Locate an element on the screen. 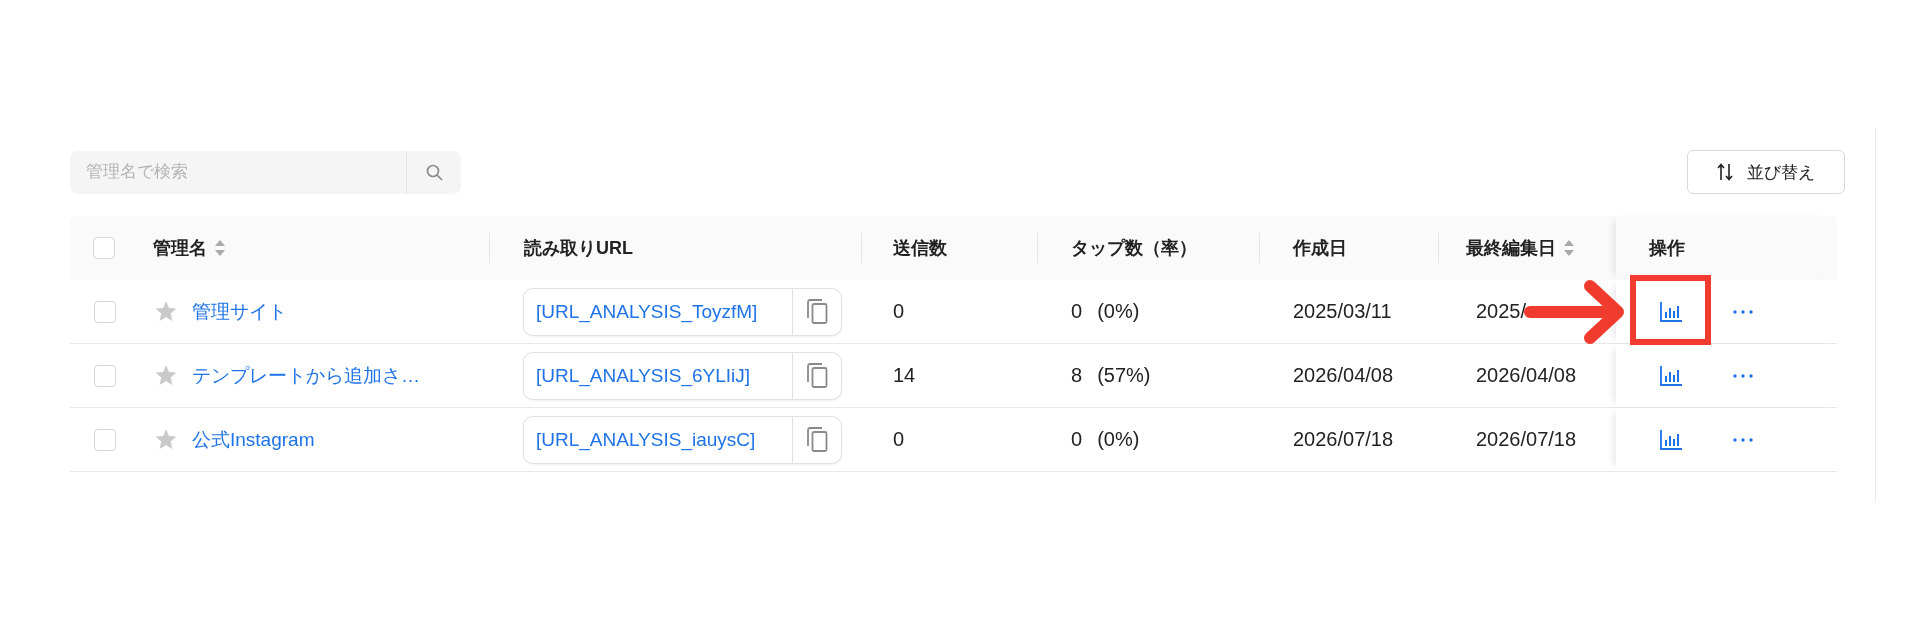  column-header: タップ数（率） is located at coordinates (1134, 248).